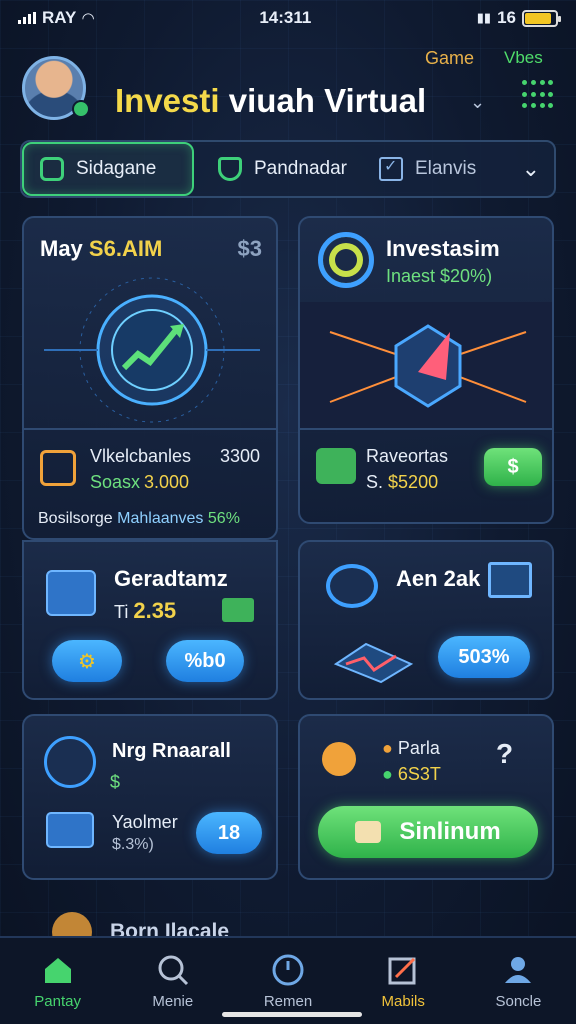  I want to click on summary-row: Bosilsorge Mahlaanves 56%, so click(139, 518).